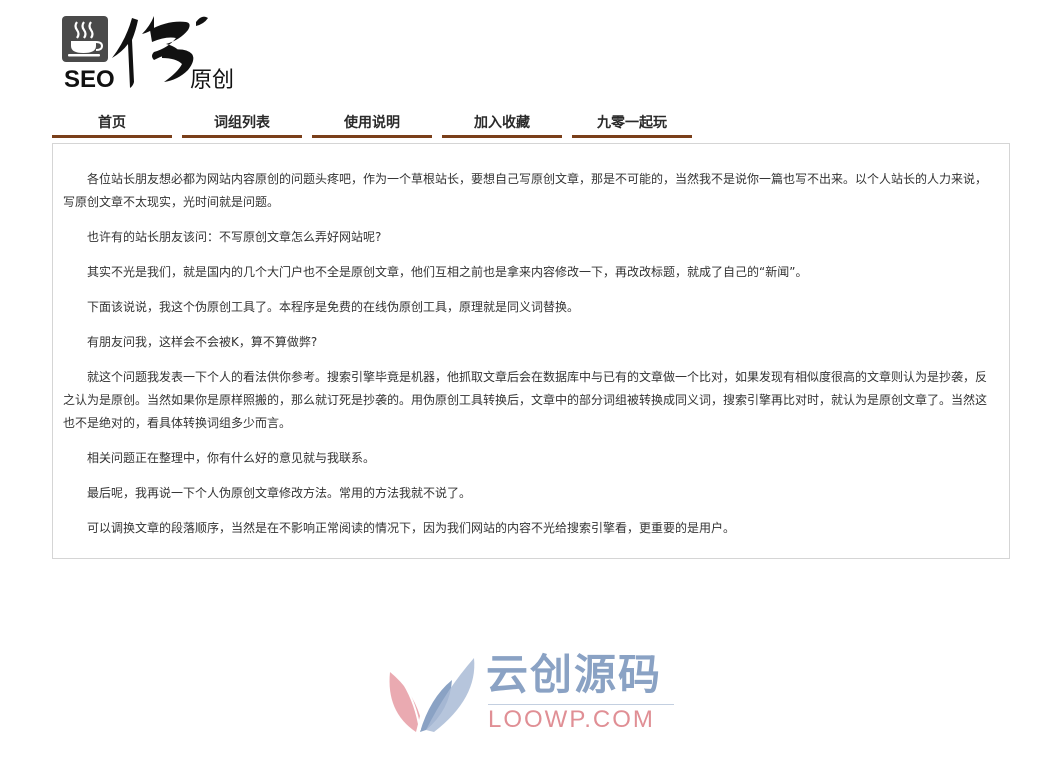 The image size is (1064, 768). I want to click on article-paragraph: 相关问题正在整理中，你有什么好的意见就与我联系。, so click(231, 458).